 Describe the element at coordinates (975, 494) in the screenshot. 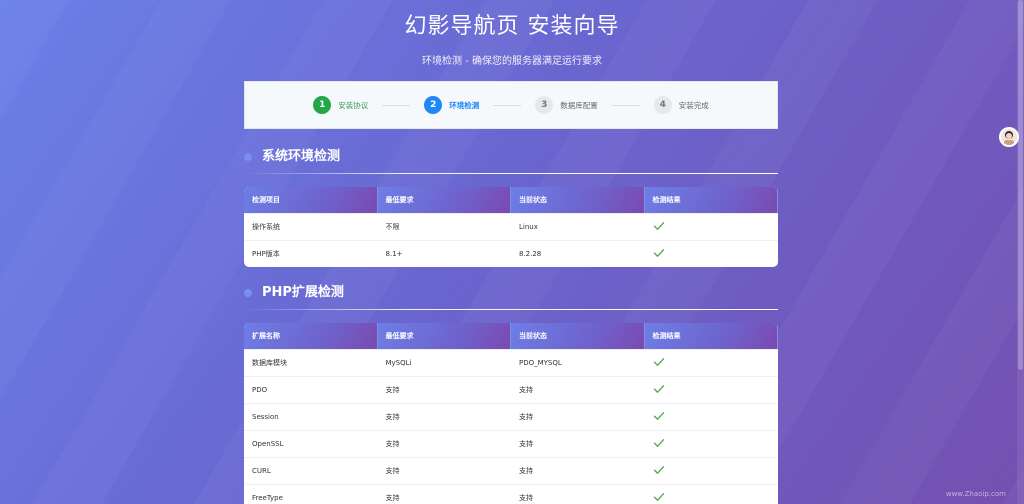

I see `watermark-text: www.Zhaoip.com` at that location.